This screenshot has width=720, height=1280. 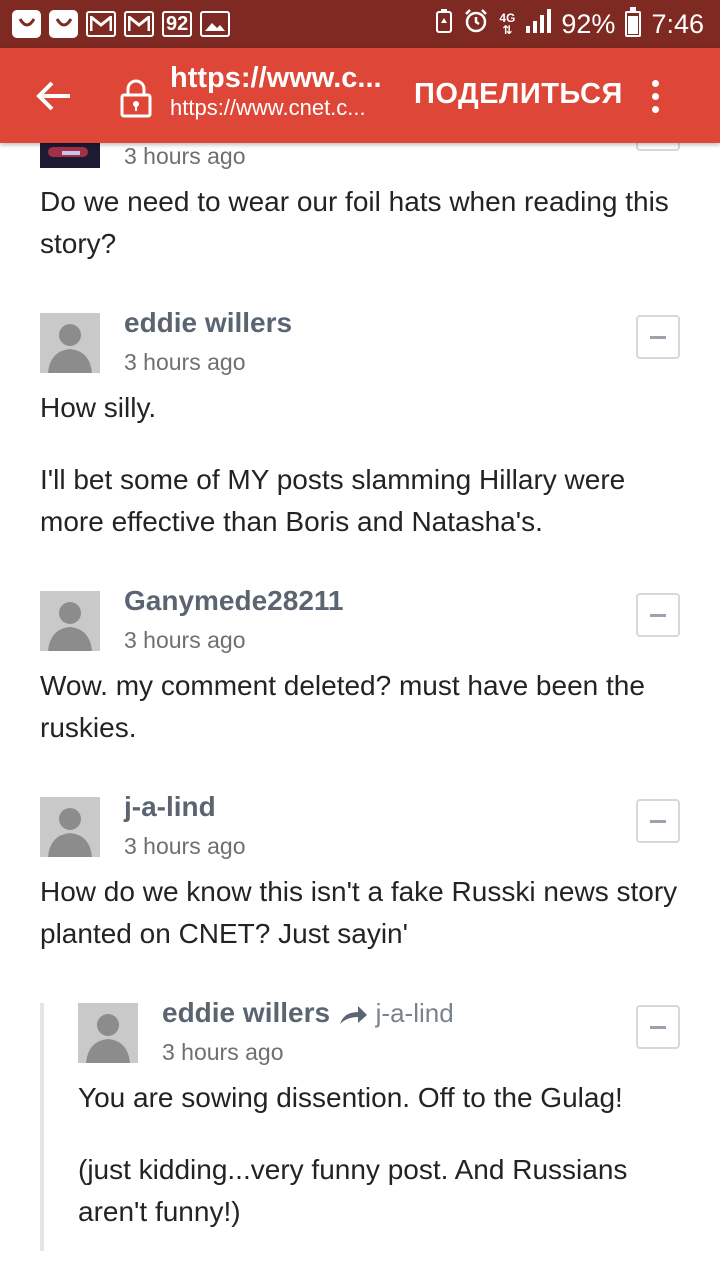 What do you see at coordinates (54, 96) in the screenshot?
I see `back-arrow-icon` at bounding box center [54, 96].